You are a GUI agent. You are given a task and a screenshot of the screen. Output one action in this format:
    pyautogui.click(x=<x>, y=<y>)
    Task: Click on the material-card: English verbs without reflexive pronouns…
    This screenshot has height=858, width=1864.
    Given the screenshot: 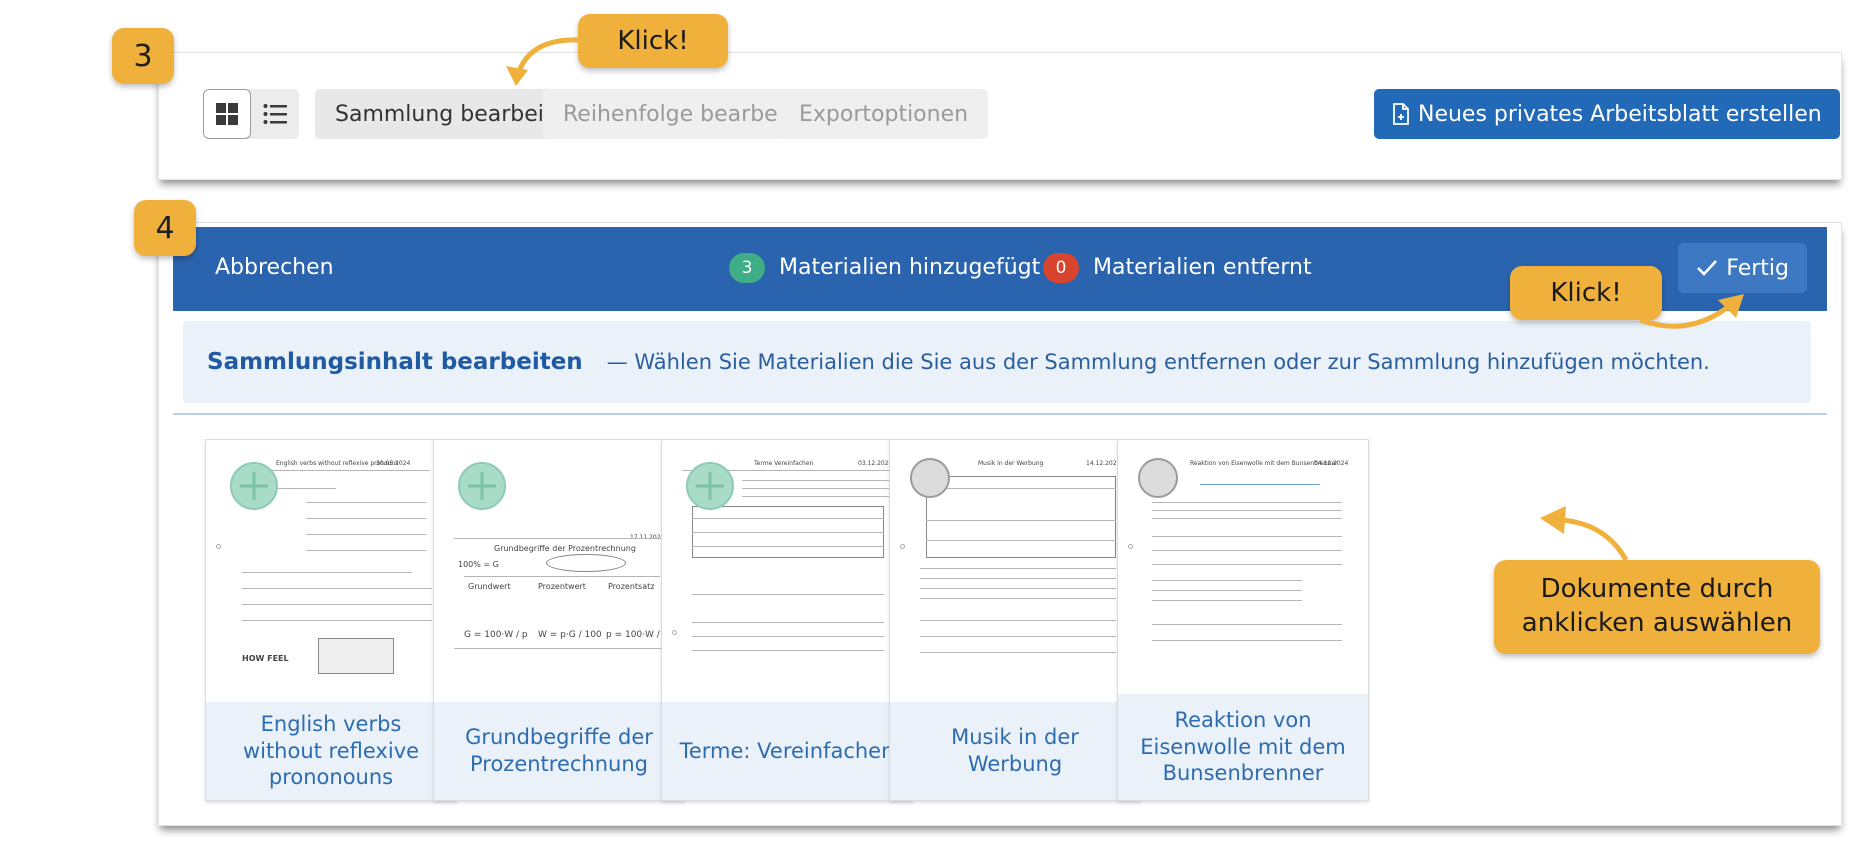 What is the action you would take?
    pyautogui.click(x=331, y=620)
    